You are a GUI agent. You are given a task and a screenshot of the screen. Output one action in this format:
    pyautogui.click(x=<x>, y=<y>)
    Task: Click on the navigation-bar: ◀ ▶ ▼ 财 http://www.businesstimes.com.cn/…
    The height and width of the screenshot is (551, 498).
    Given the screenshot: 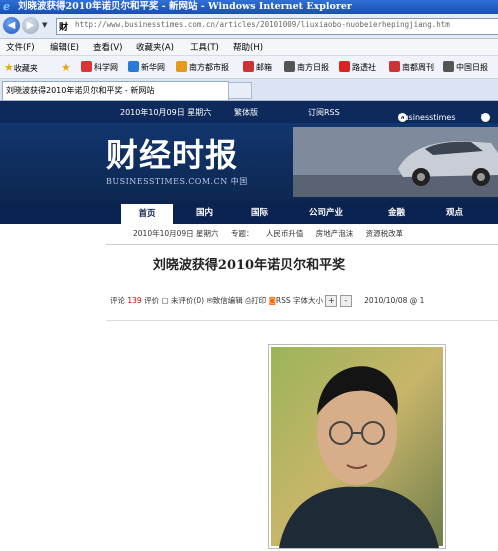 What is the action you would take?
    pyautogui.click(x=249, y=26)
    